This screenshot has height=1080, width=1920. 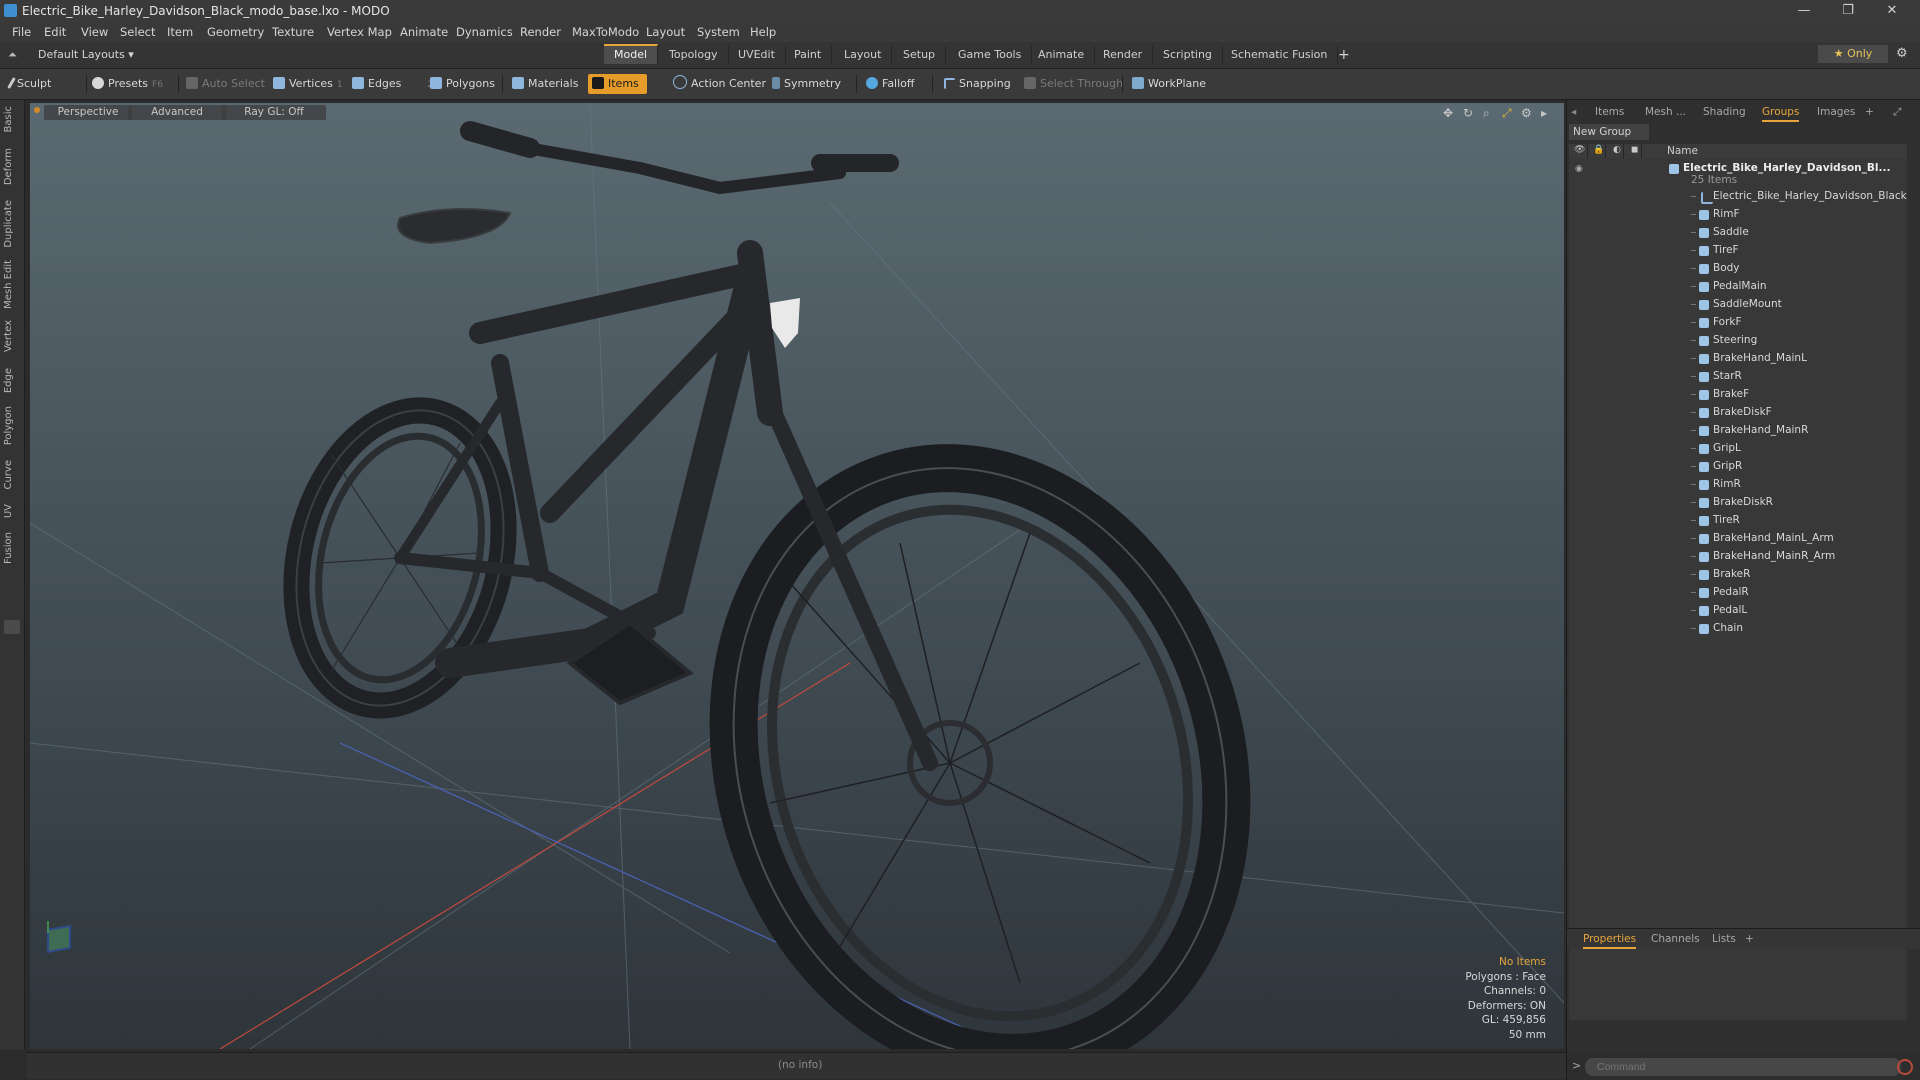 I want to click on fit-view-icon: ⤢, so click(x=1507, y=113).